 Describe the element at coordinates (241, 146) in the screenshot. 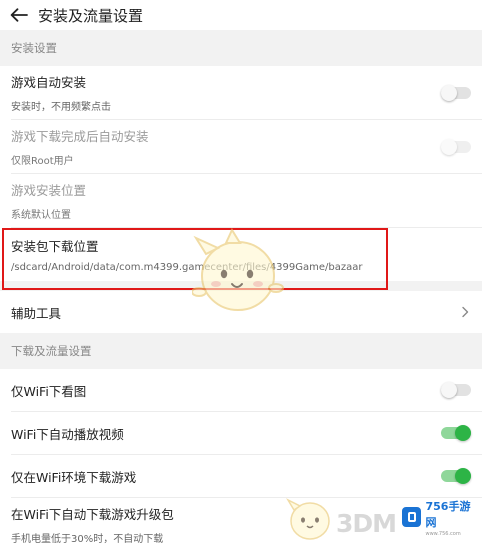

I see `setting-auto-install-after-download: 游戏下载完成后自动安装 仅限Root用户` at that location.